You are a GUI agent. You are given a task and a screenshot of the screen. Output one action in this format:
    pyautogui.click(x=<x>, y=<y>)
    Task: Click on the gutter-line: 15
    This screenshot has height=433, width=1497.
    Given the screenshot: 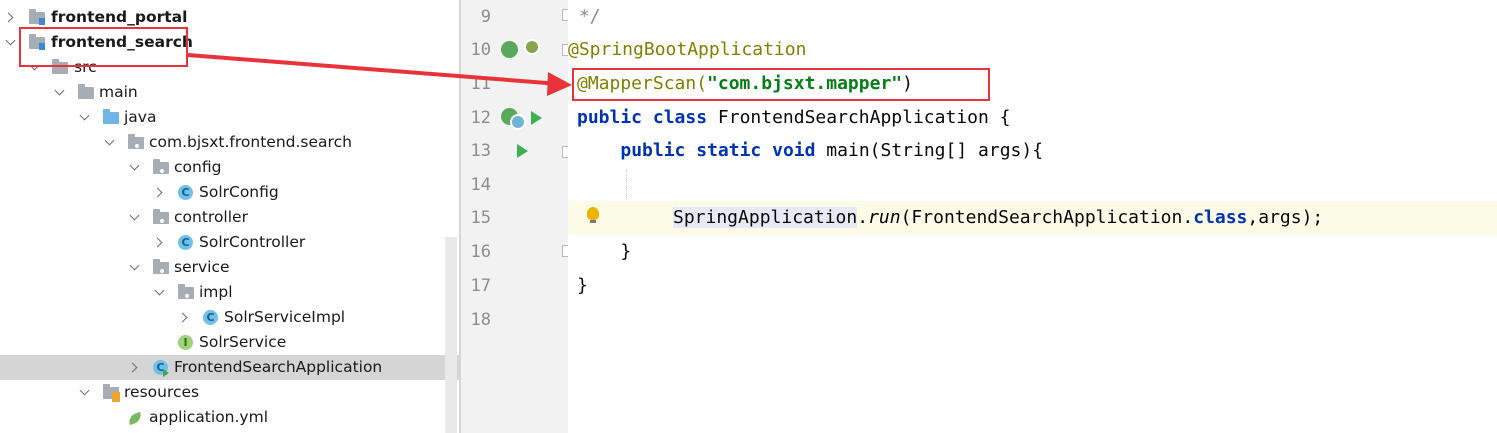 What is the action you would take?
    pyautogui.click(x=514, y=218)
    